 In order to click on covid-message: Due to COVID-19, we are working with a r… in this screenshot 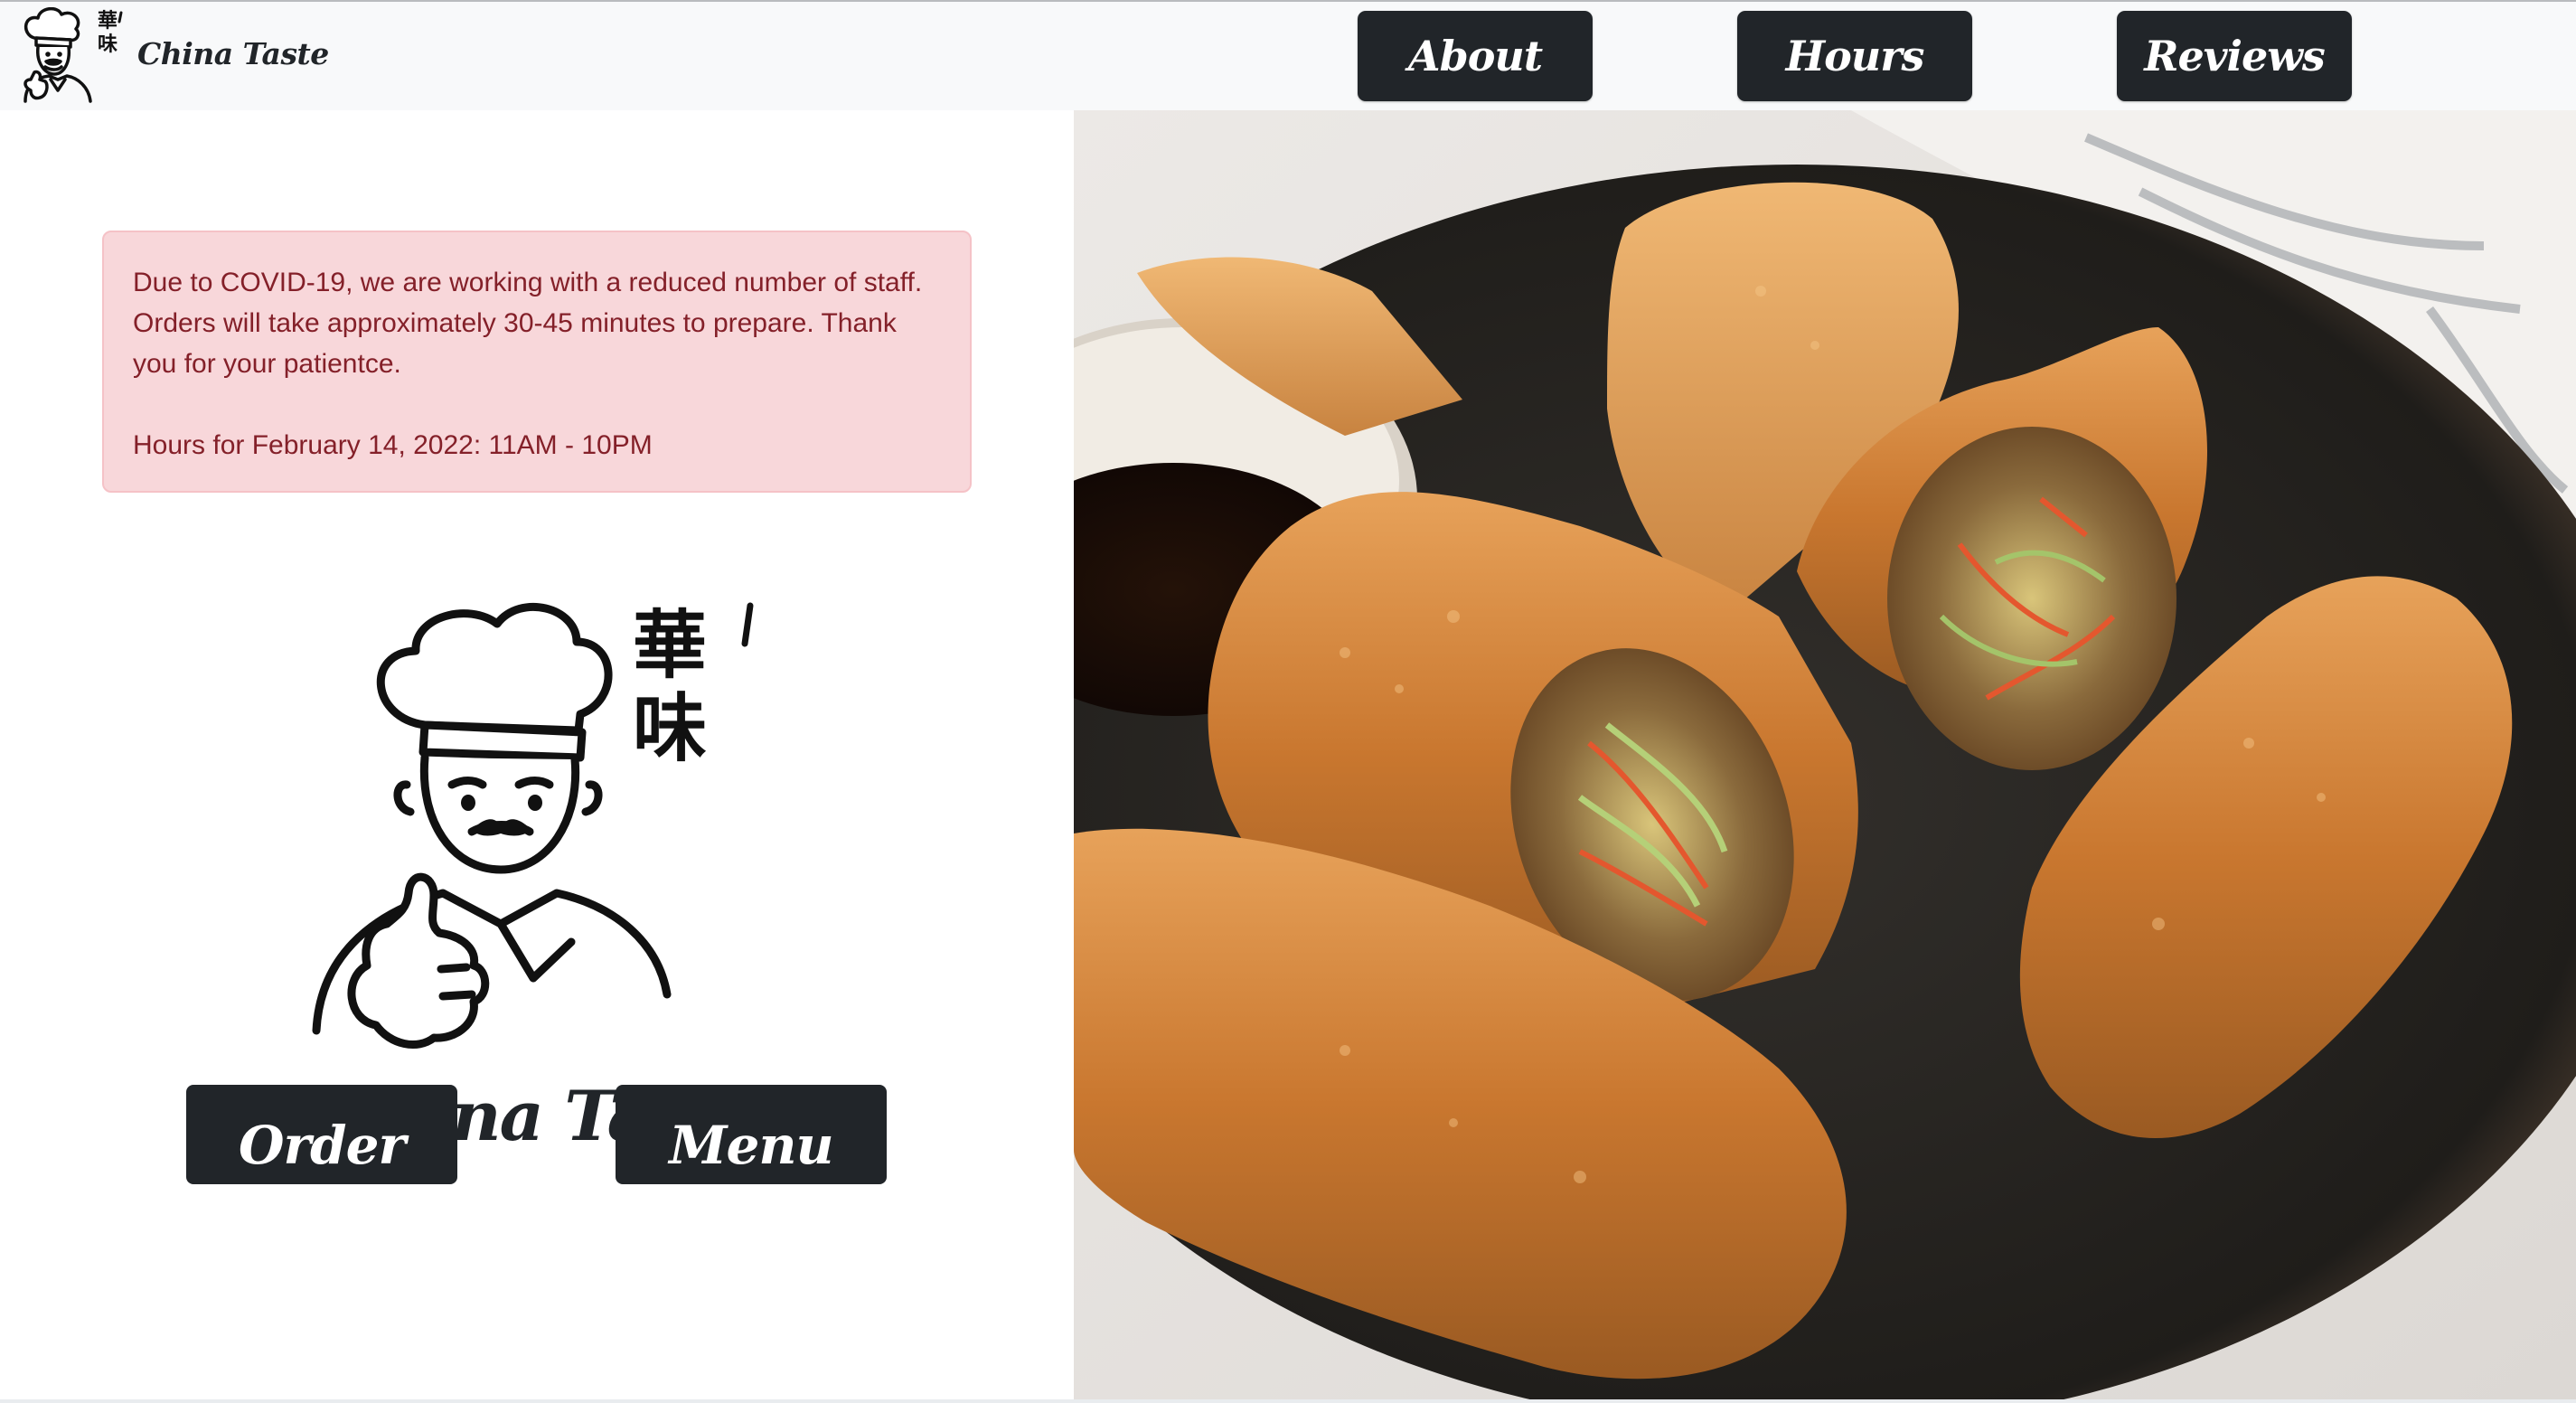, I will do `click(528, 323)`.